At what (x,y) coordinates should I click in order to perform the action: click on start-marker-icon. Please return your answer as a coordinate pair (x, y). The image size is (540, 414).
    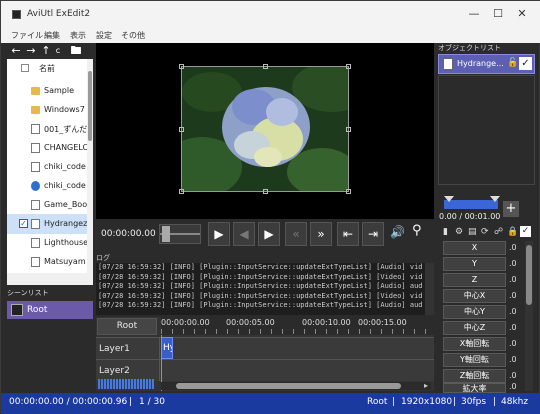
    Looking at the image, I should click on (449, 199).